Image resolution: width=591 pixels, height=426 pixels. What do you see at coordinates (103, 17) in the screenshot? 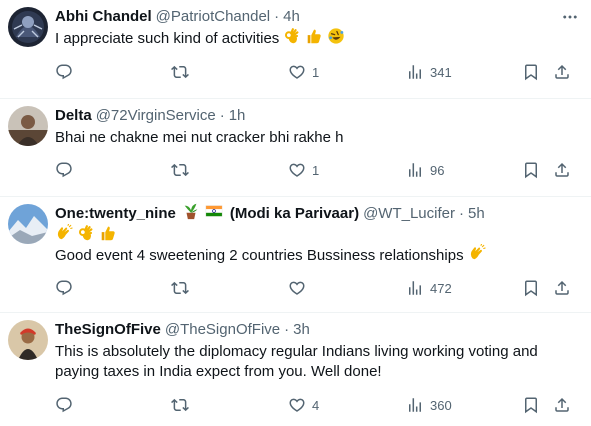
I see `display-name: Abhi Chandel` at bounding box center [103, 17].